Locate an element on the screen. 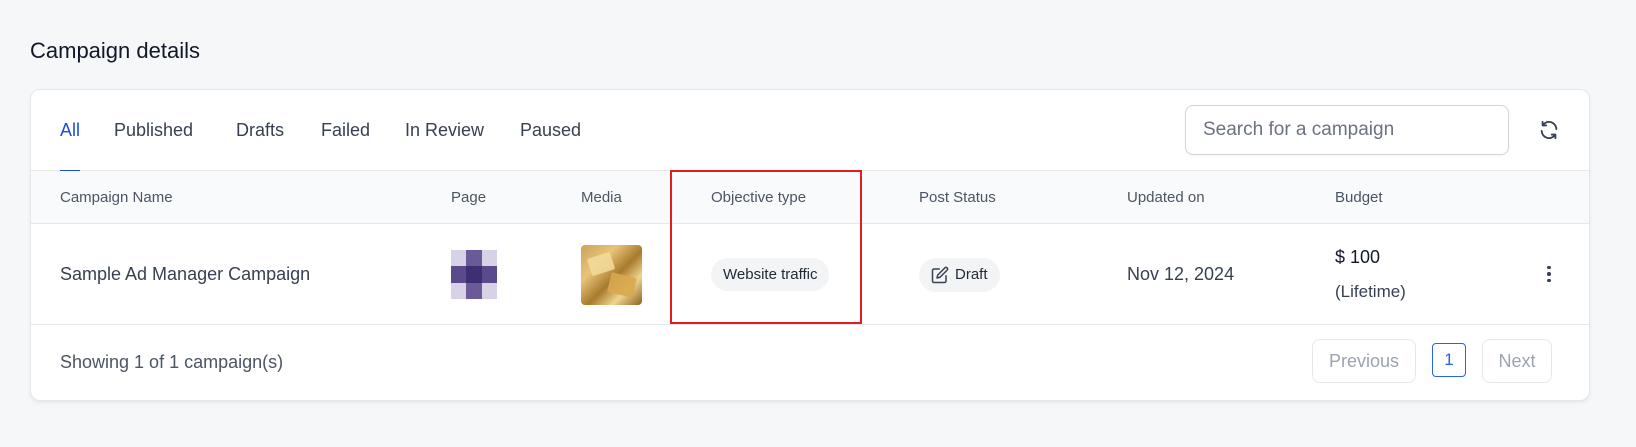 This screenshot has height=447, width=1636. post-status-badge: Draft is located at coordinates (959, 274).